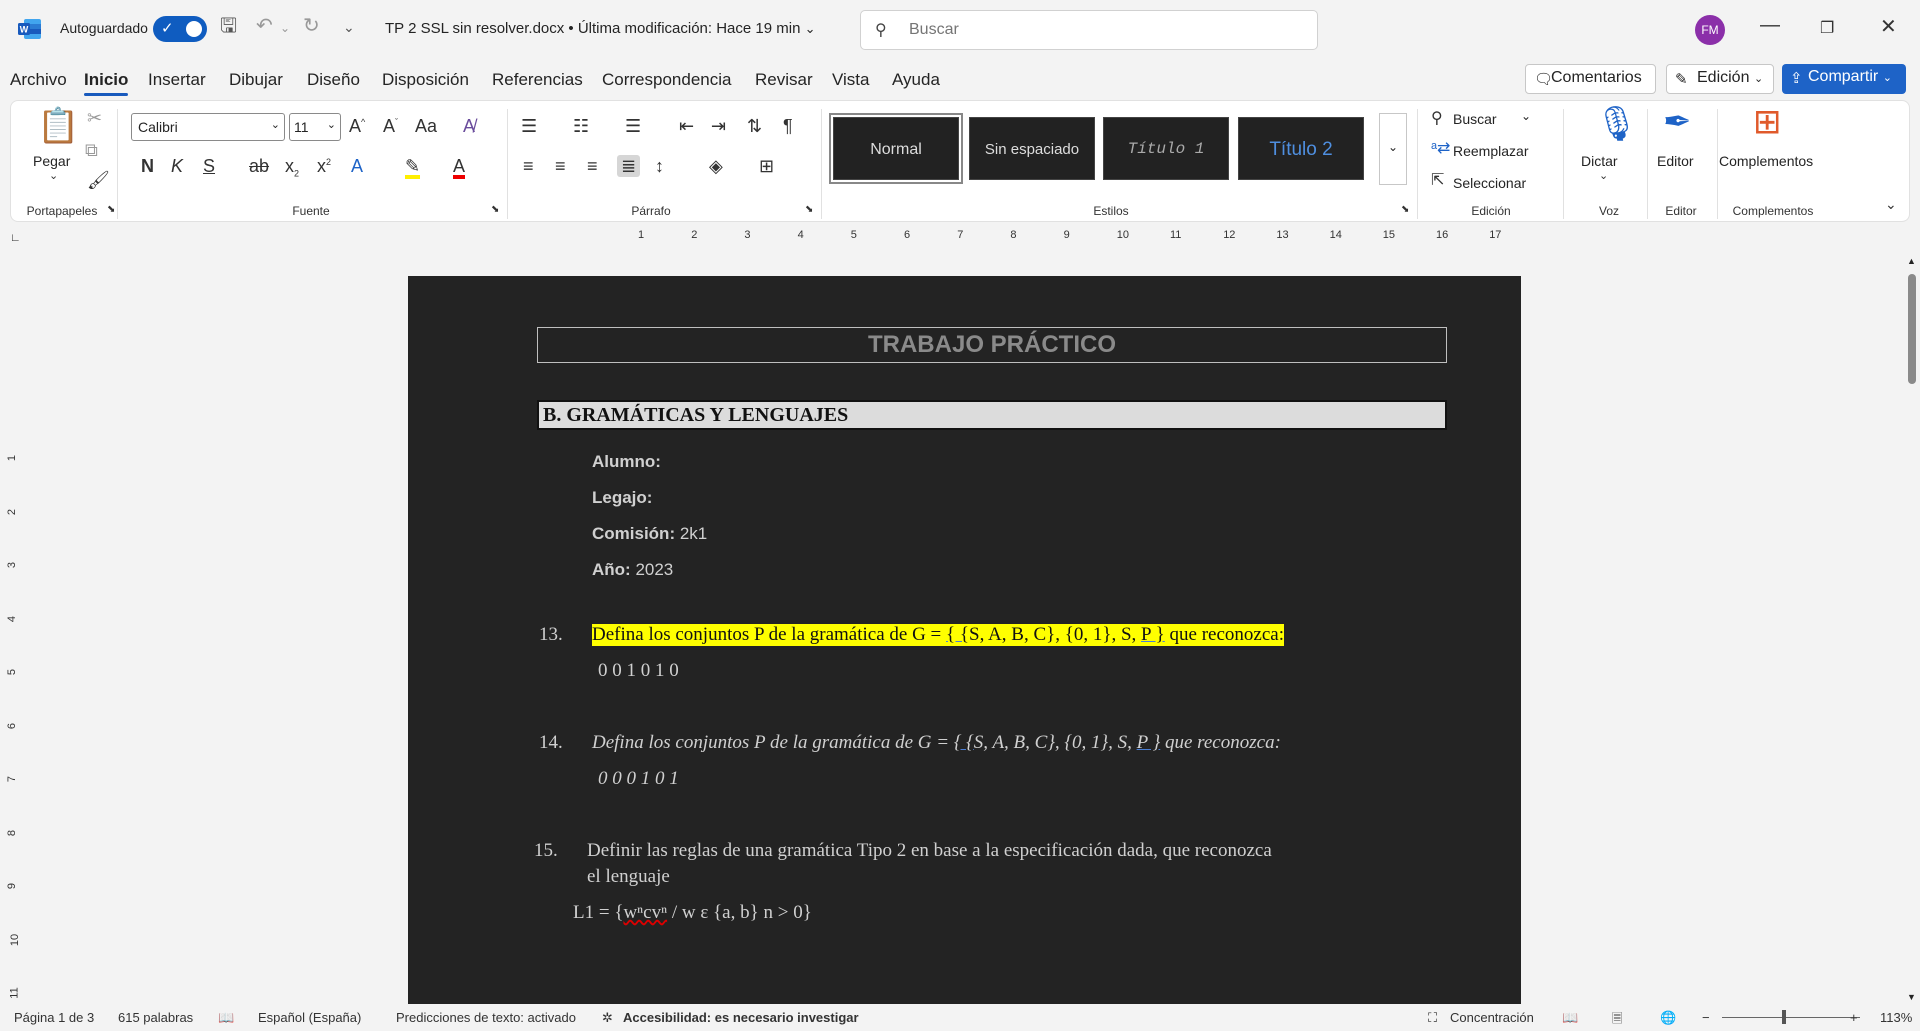  What do you see at coordinates (529, 126) in the screenshot?
I see `bullets-icon: ☰` at bounding box center [529, 126].